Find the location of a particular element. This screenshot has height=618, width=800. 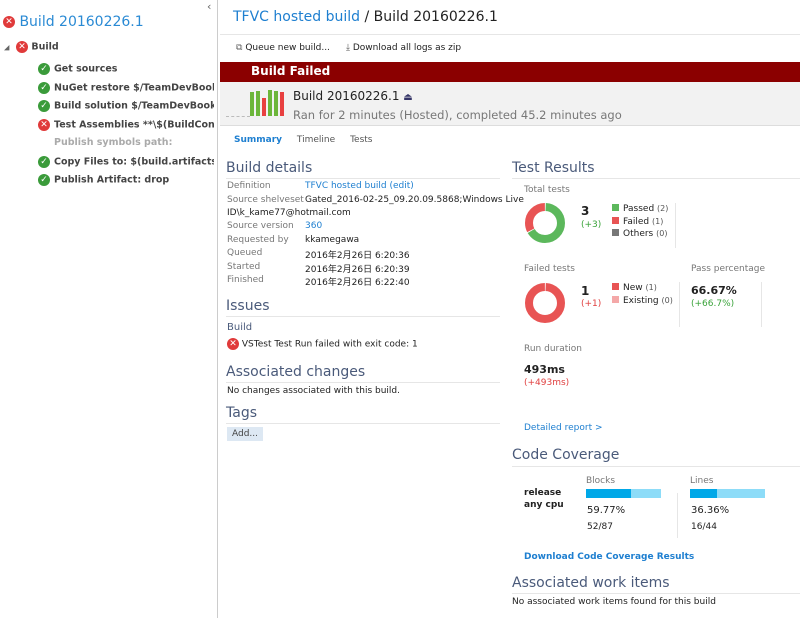

build-history-chart is located at coordinates (267, 102).